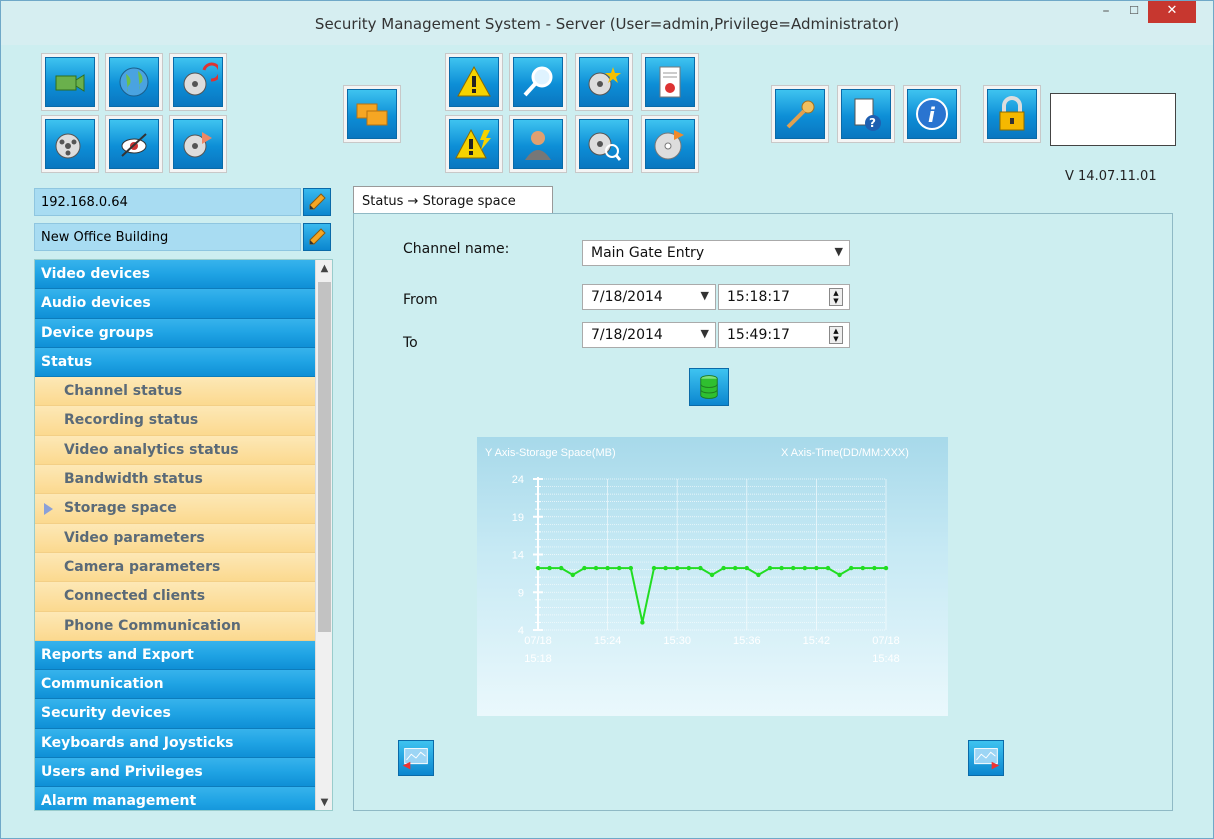 The image size is (1214, 839). Describe the element at coordinates (324, 457) in the screenshot. I see `scroll-thumb` at that location.